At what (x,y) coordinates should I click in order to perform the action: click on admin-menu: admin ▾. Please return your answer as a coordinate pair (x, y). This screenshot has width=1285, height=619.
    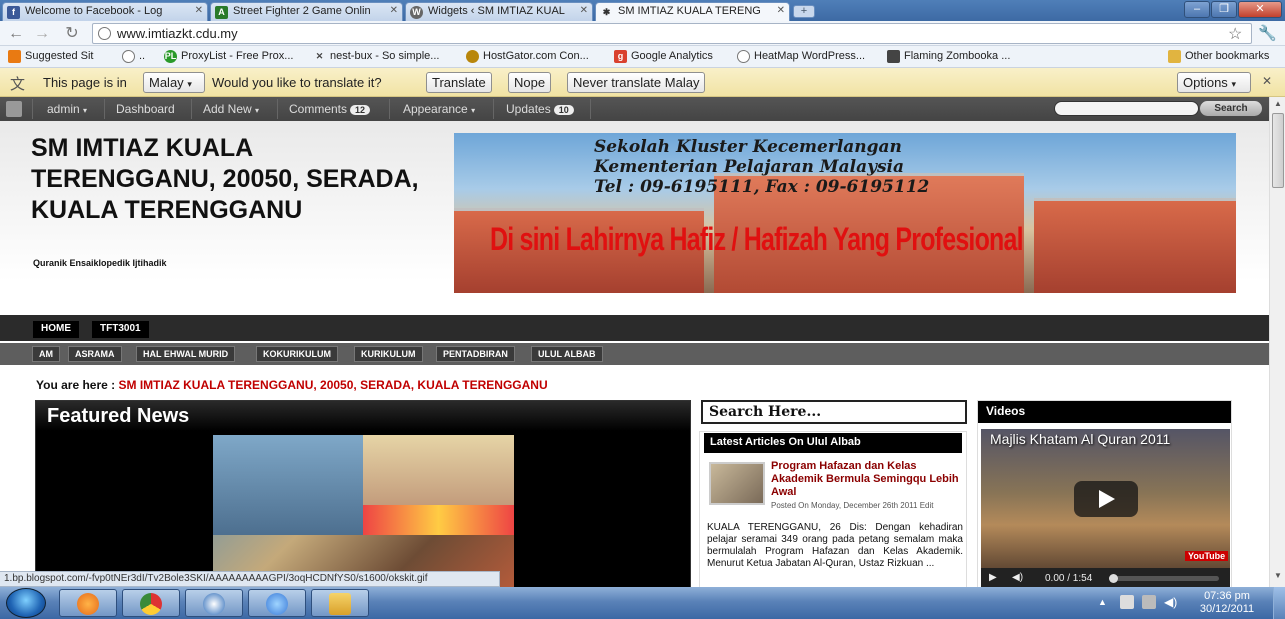
    Looking at the image, I should click on (67, 109).